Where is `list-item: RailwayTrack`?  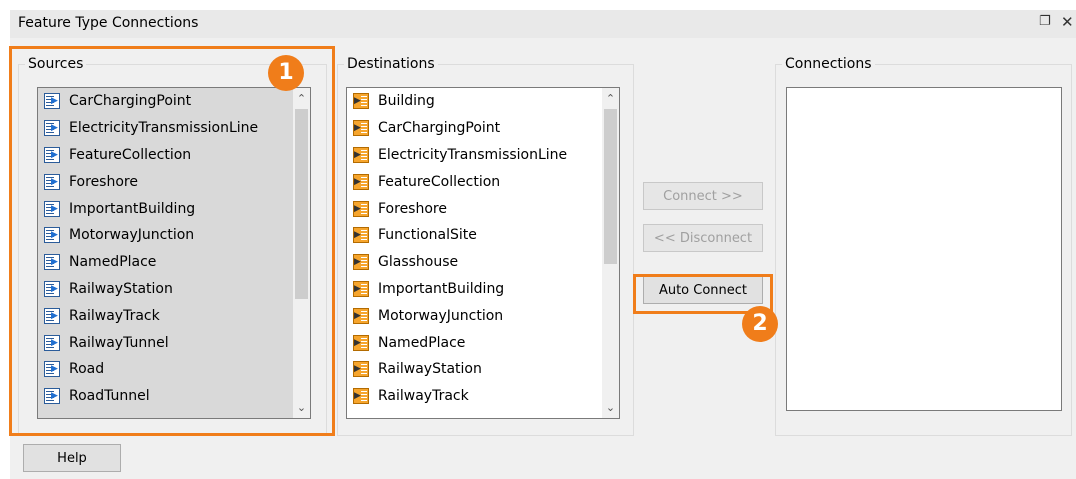 list-item: RailwayTrack is located at coordinates (474, 396).